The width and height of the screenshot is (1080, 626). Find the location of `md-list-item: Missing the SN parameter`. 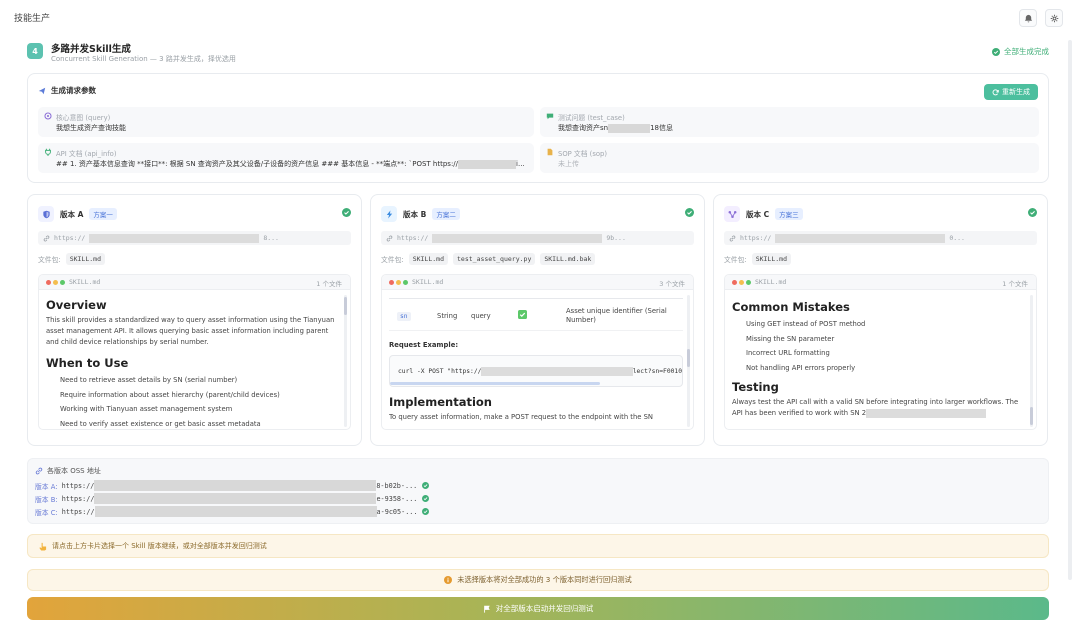

md-list-item: Missing the SN parameter is located at coordinates (790, 338).